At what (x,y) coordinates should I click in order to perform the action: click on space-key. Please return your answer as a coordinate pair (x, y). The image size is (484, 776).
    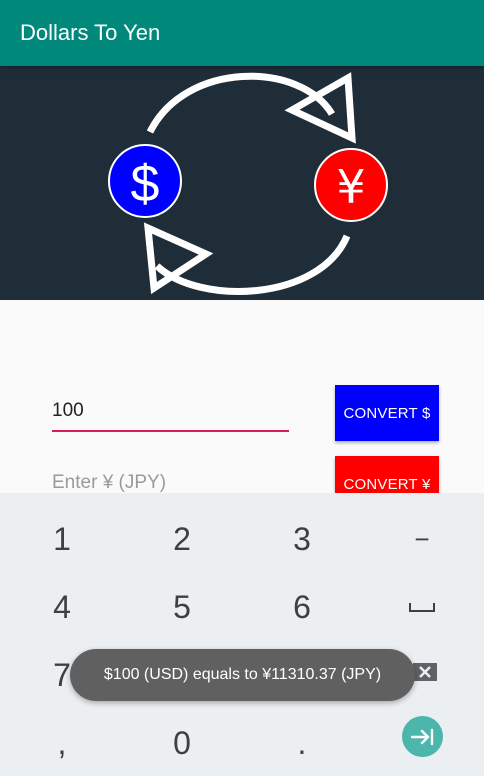
    Looking at the image, I should click on (422, 607).